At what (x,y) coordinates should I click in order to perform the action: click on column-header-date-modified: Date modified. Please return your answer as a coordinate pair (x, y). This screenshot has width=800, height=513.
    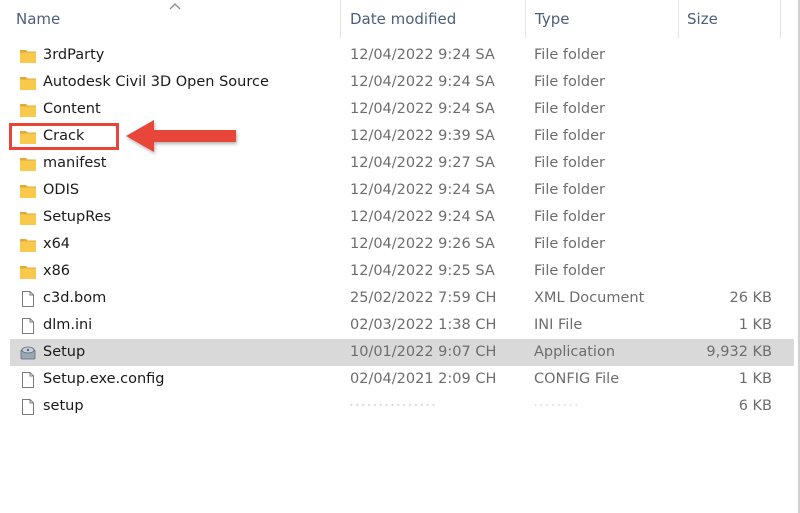
    Looking at the image, I should click on (403, 19).